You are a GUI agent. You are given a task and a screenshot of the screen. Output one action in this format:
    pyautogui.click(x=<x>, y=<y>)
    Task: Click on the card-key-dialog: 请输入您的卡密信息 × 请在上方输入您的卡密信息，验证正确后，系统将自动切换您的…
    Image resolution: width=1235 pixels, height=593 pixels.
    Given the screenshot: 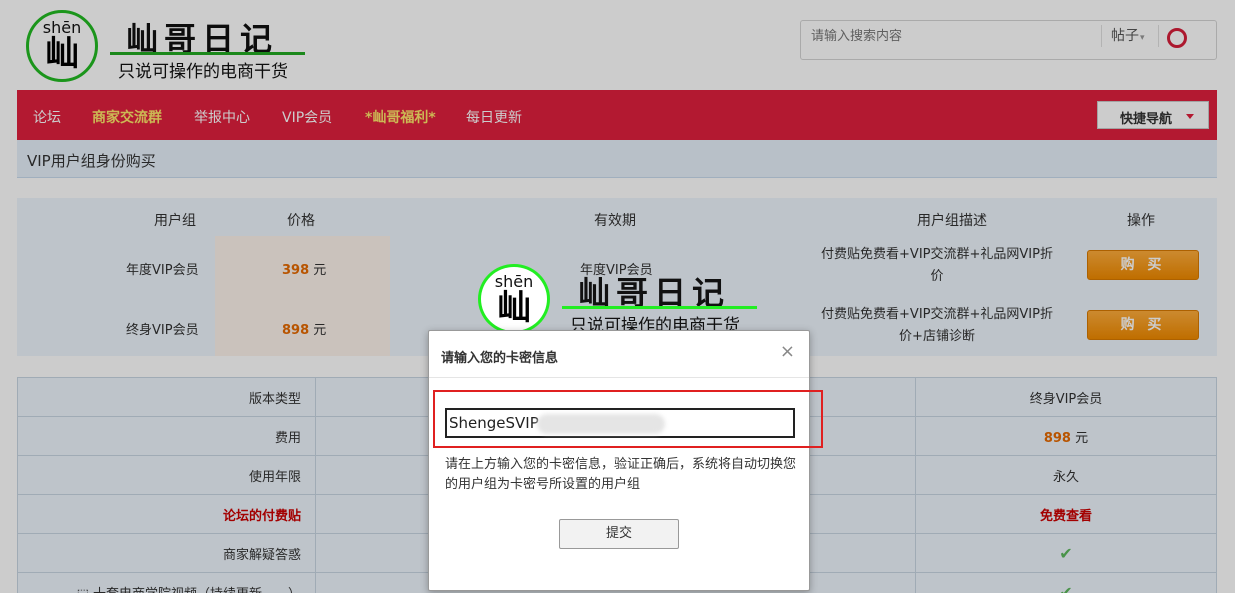 What is the action you would take?
    pyautogui.click(x=625, y=460)
    